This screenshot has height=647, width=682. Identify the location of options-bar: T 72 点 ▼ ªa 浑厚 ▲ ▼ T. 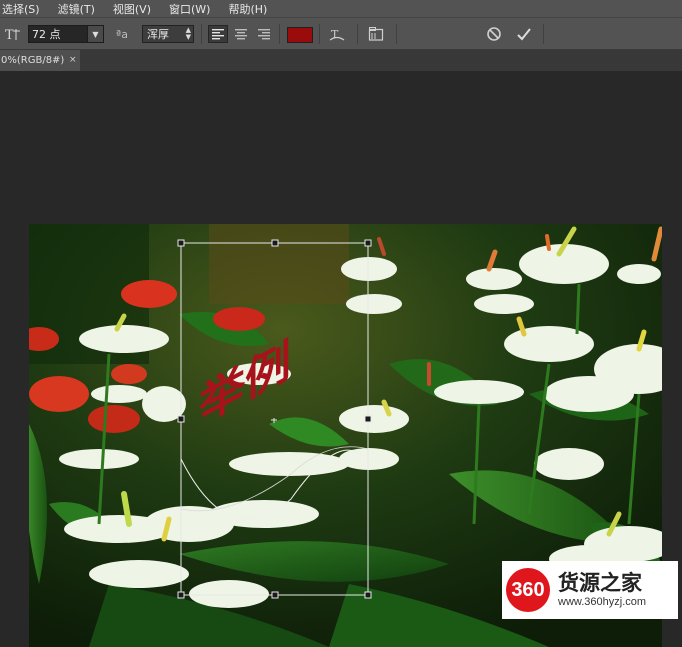
(341, 33).